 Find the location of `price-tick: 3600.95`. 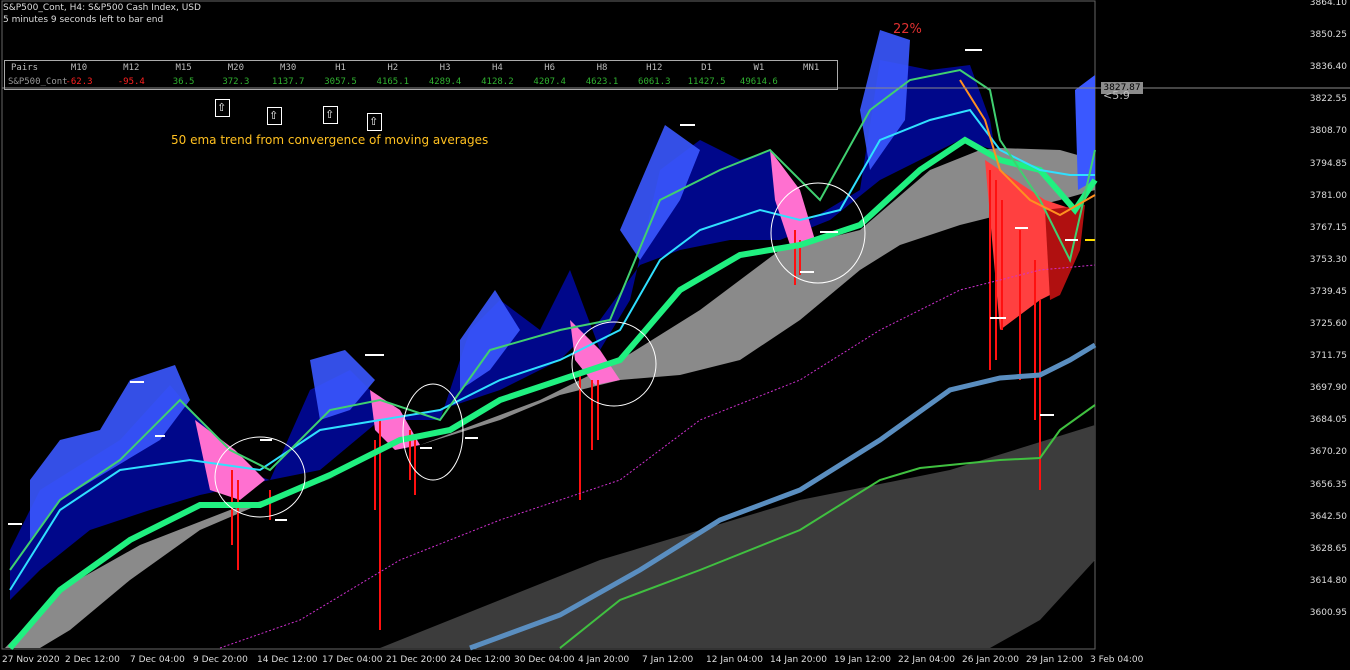

price-tick: 3600.95 is located at coordinates (1328, 612).